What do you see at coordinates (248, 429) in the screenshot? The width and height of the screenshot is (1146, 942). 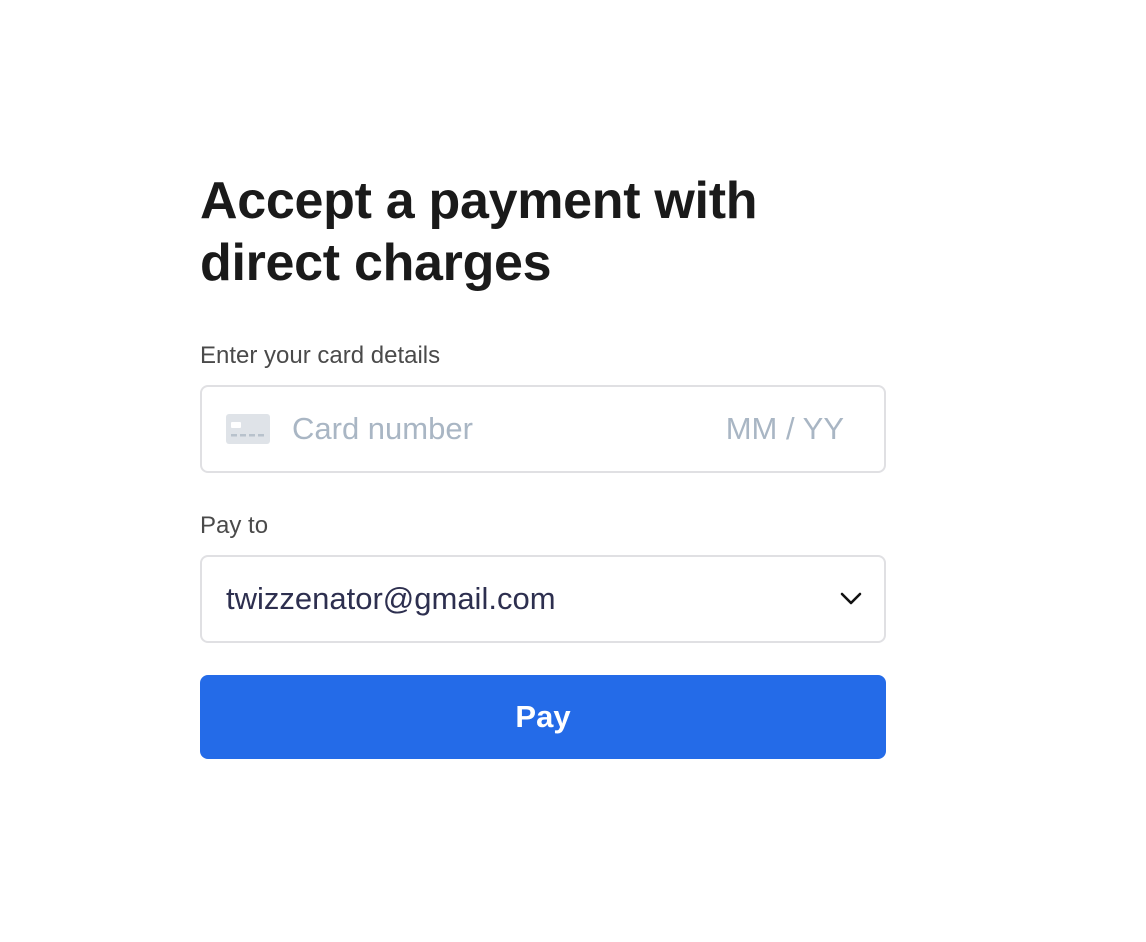 I see `credit-card-icon` at bounding box center [248, 429].